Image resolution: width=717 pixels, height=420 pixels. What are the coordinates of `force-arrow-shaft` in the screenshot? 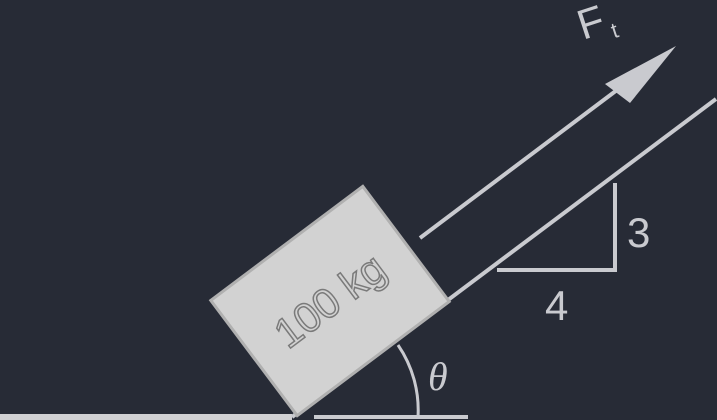 It's located at (522, 161).